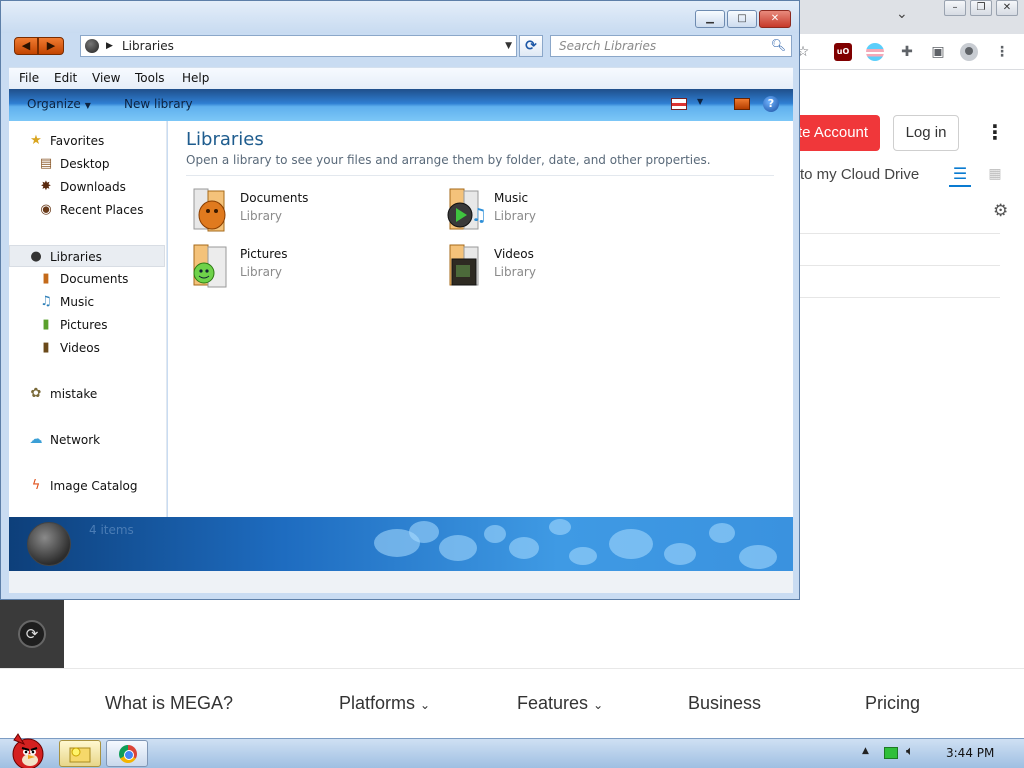  I want to click on pictures-library-icon, so click(210, 266).